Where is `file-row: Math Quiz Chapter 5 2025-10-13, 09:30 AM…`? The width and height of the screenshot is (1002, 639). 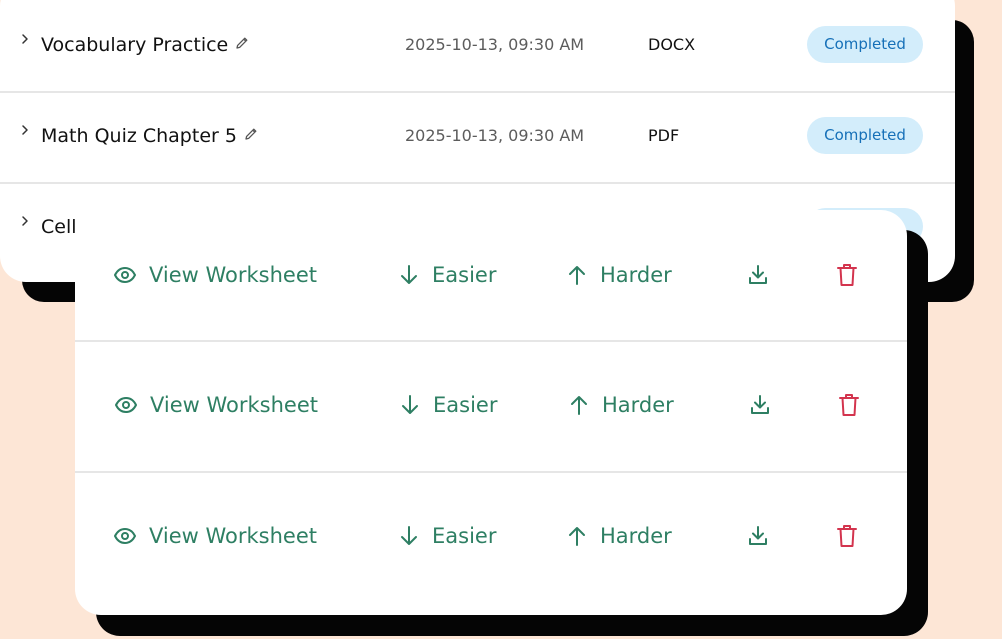 file-row: Math Quiz Chapter 5 2025-10-13, 09:30 AM… is located at coordinates (477, 137).